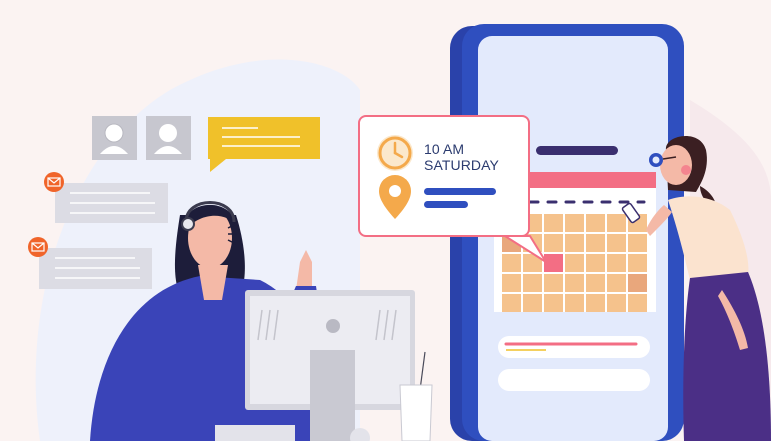 This screenshot has width=771, height=441. I want to click on clock-icon, so click(395, 153).